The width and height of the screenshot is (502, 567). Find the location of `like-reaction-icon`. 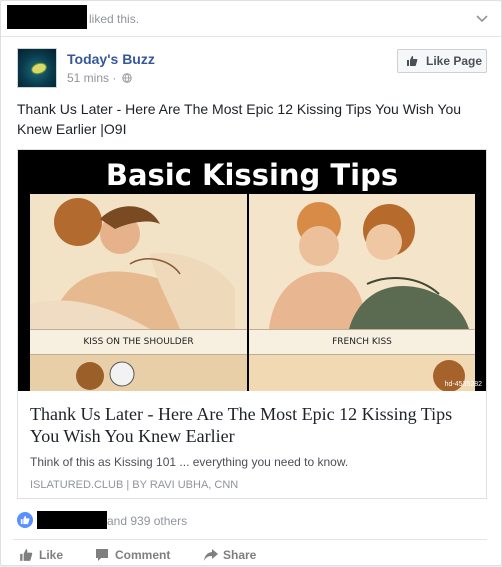

like-reaction-icon is located at coordinates (25, 520).